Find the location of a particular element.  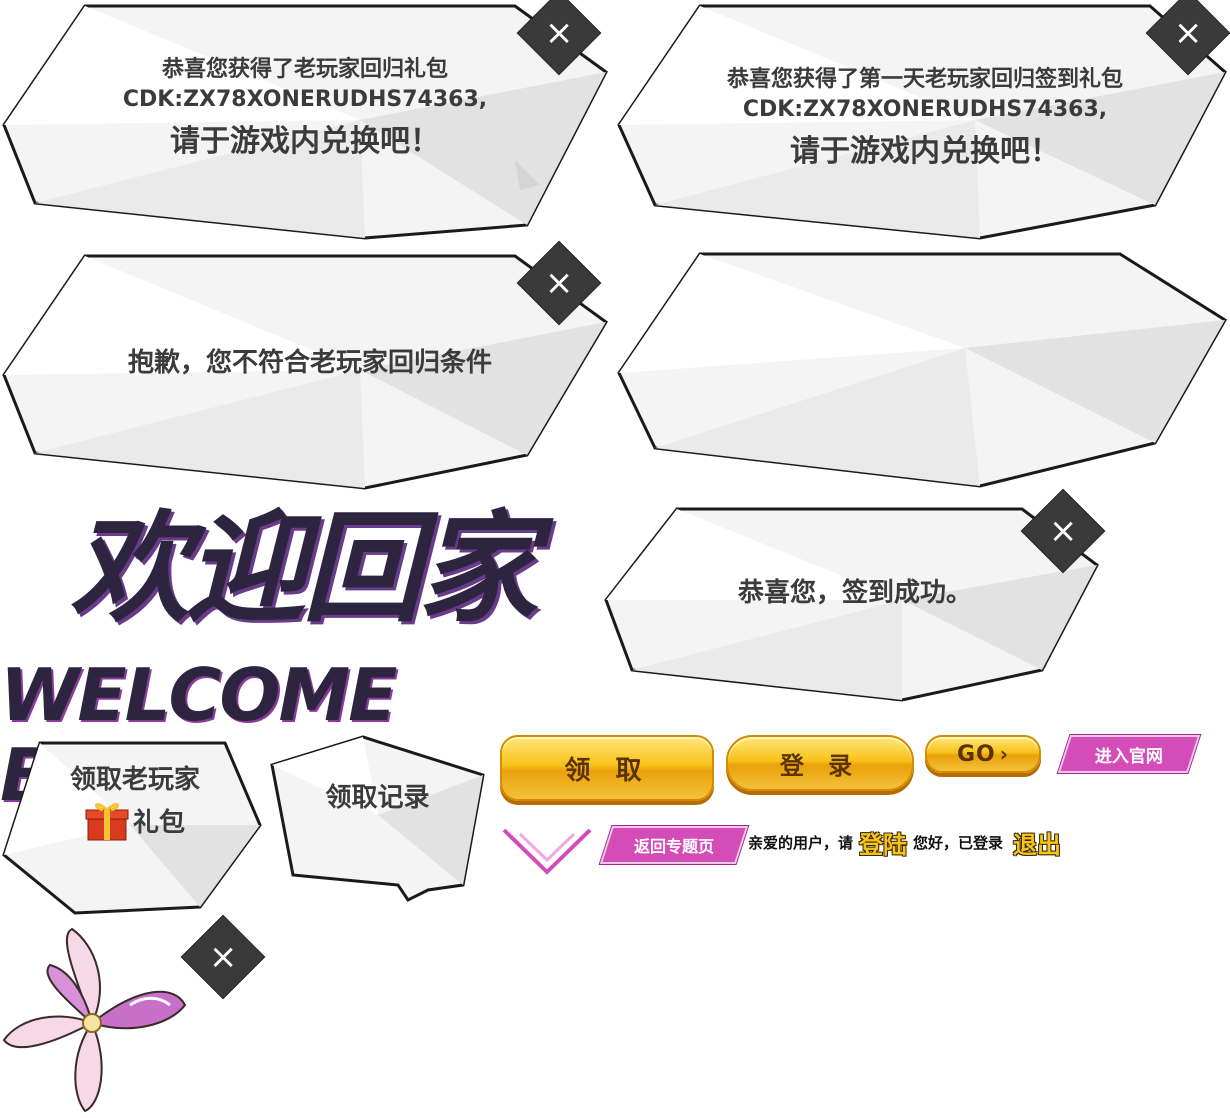

greet-text: 亲爱的用户，请 is located at coordinates (801, 842).